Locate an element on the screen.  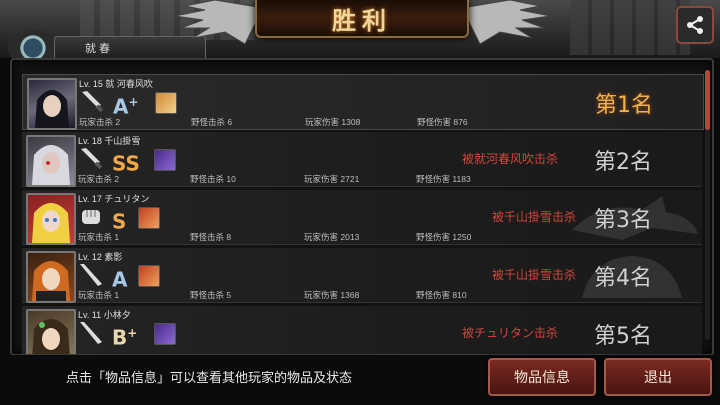
scrollbar is located at coordinates (707, 205).